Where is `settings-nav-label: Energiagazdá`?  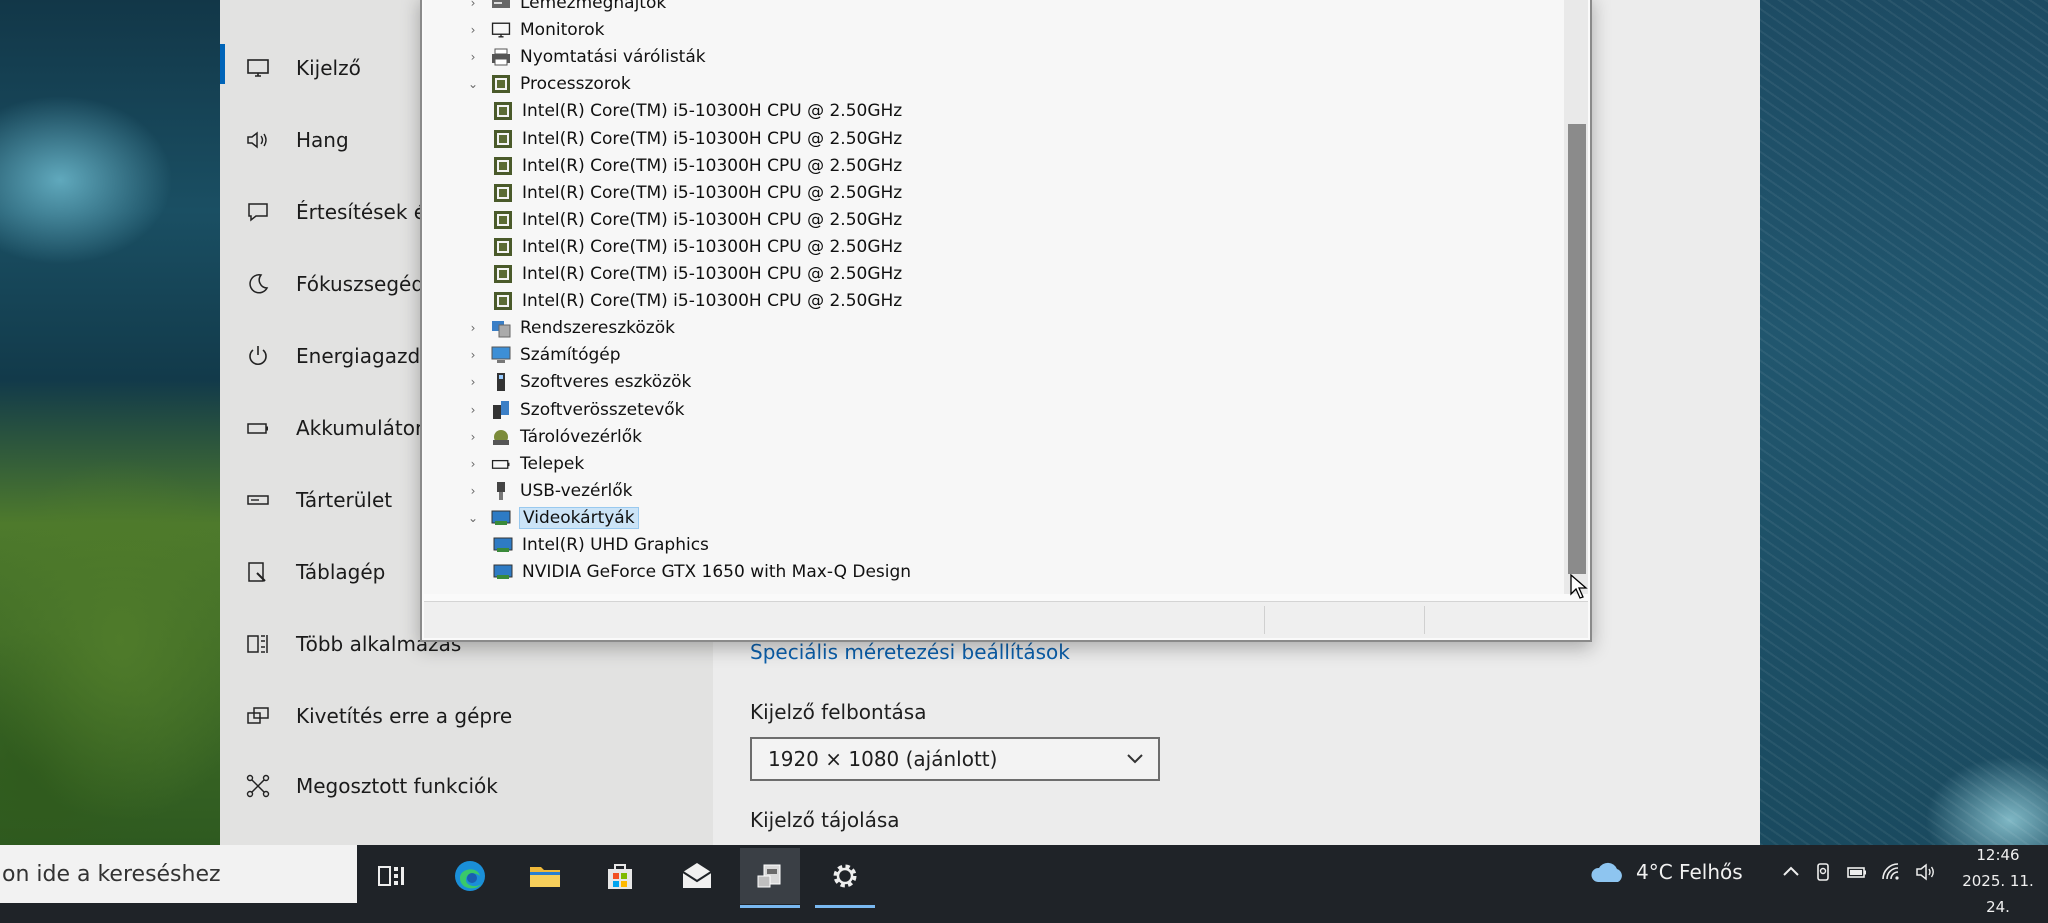 settings-nav-label: Energiagazdá is located at coordinates (364, 356).